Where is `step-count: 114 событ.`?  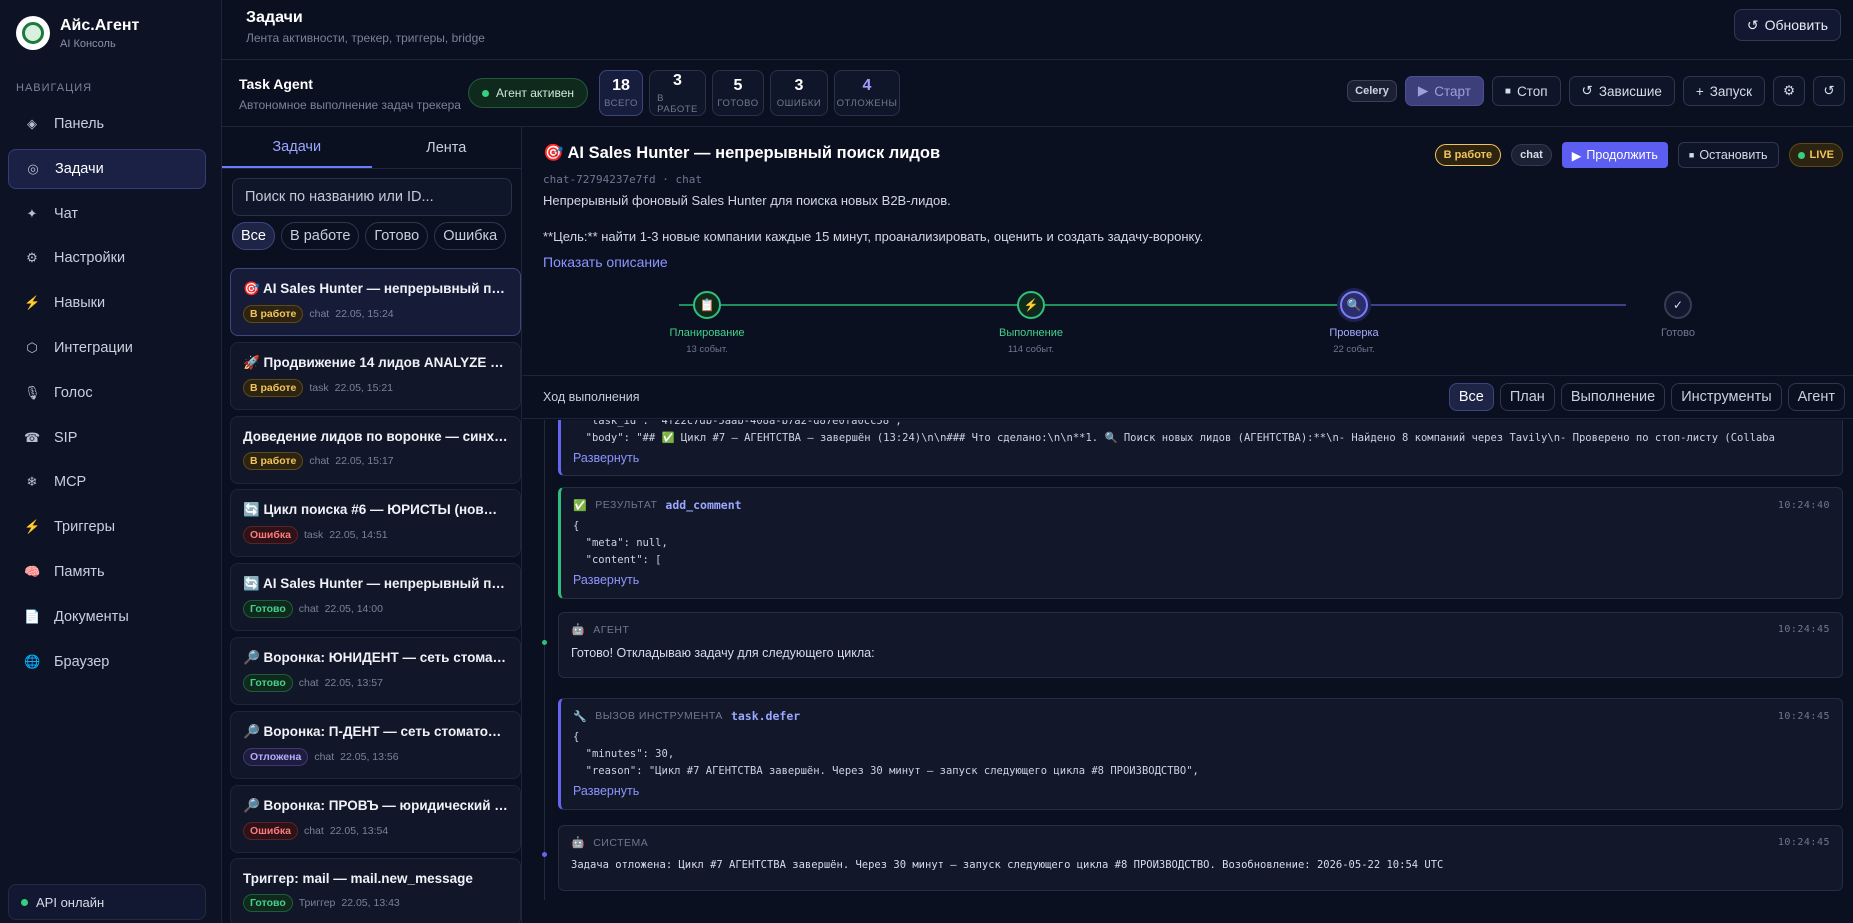 step-count: 114 событ. is located at coordinates (1031, 349).